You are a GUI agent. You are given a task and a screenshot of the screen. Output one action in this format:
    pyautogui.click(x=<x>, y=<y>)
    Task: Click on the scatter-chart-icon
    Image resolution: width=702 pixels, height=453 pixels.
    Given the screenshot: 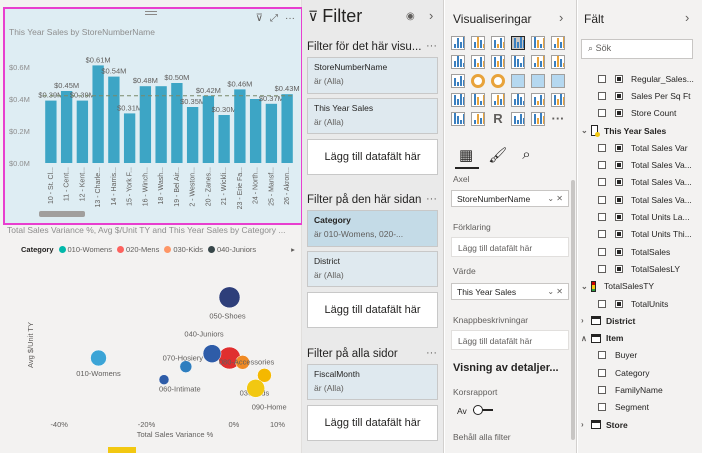 What is the action you would take?
    pyautogui.click(x=458, y=81)
    